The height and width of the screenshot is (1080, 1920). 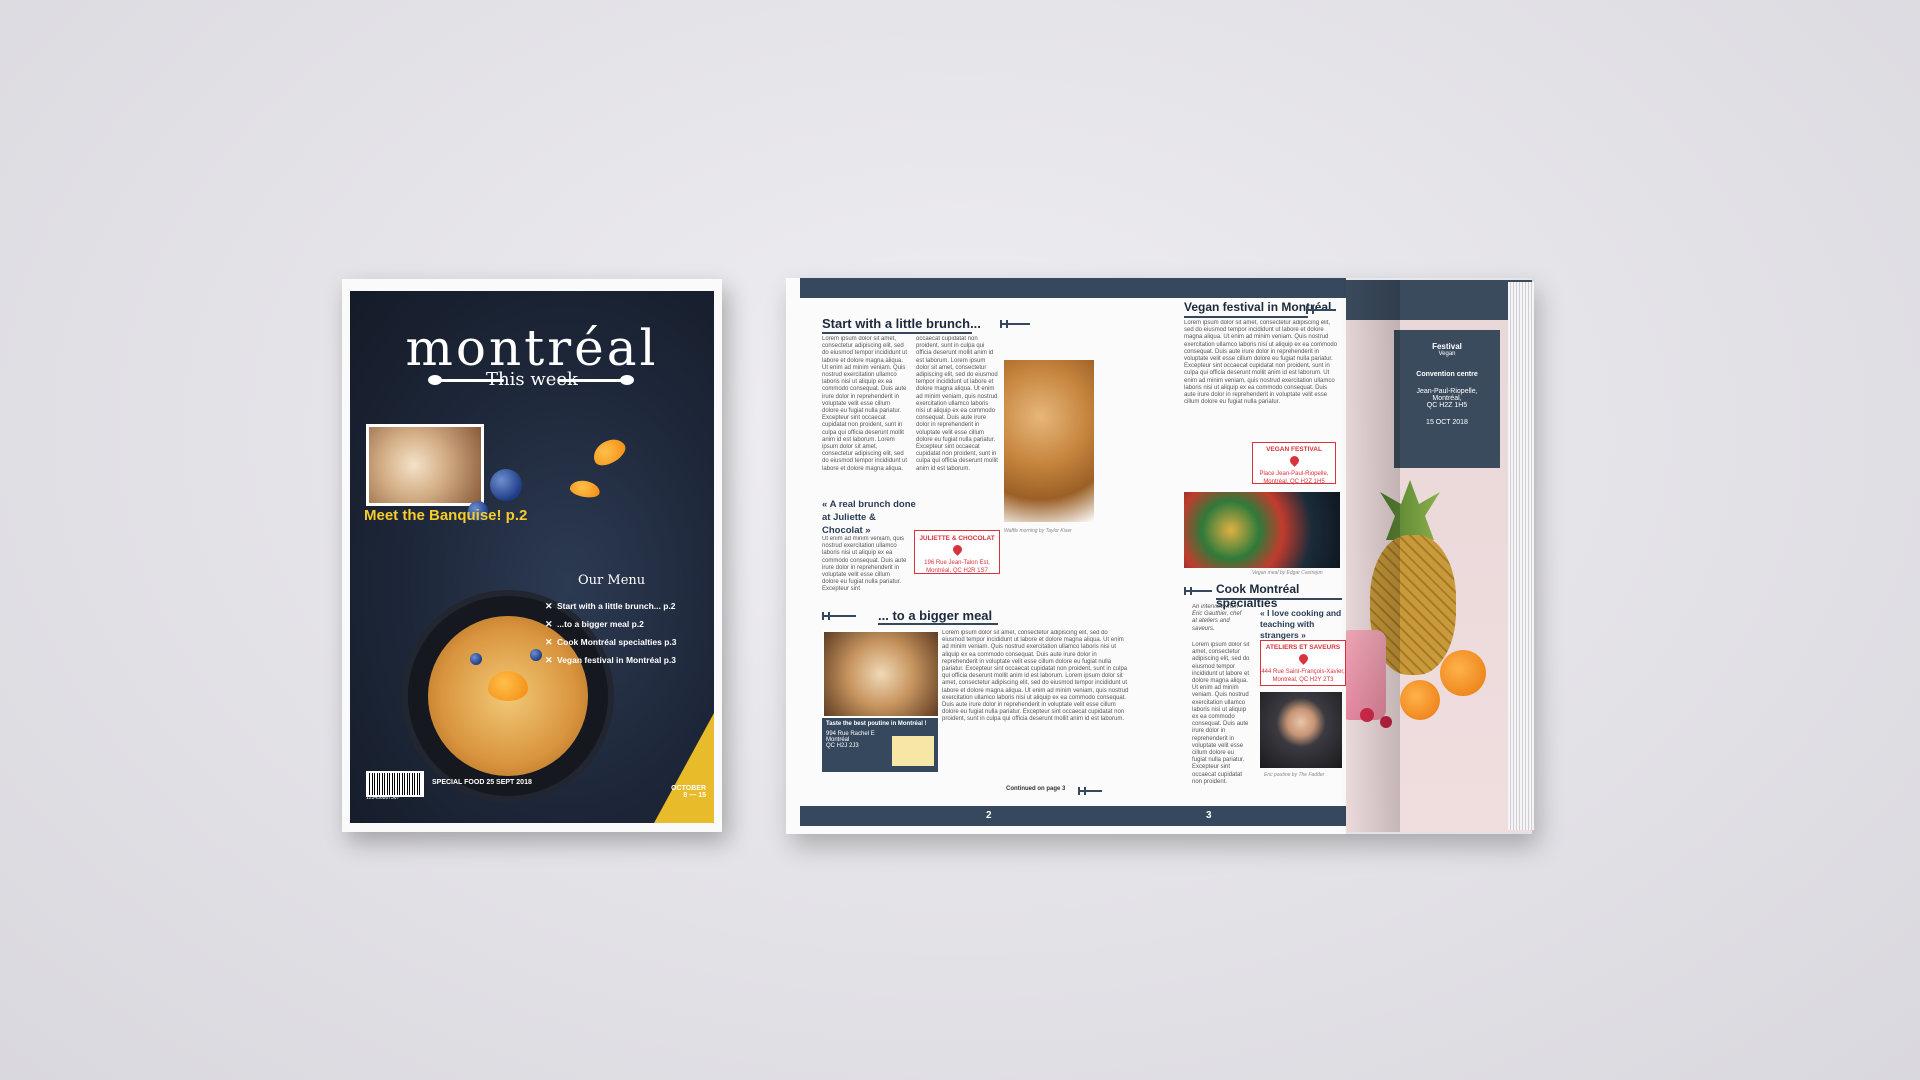 I want to click on address-name: VEGAN FESTIVAL, so click(x=1294, y=449).